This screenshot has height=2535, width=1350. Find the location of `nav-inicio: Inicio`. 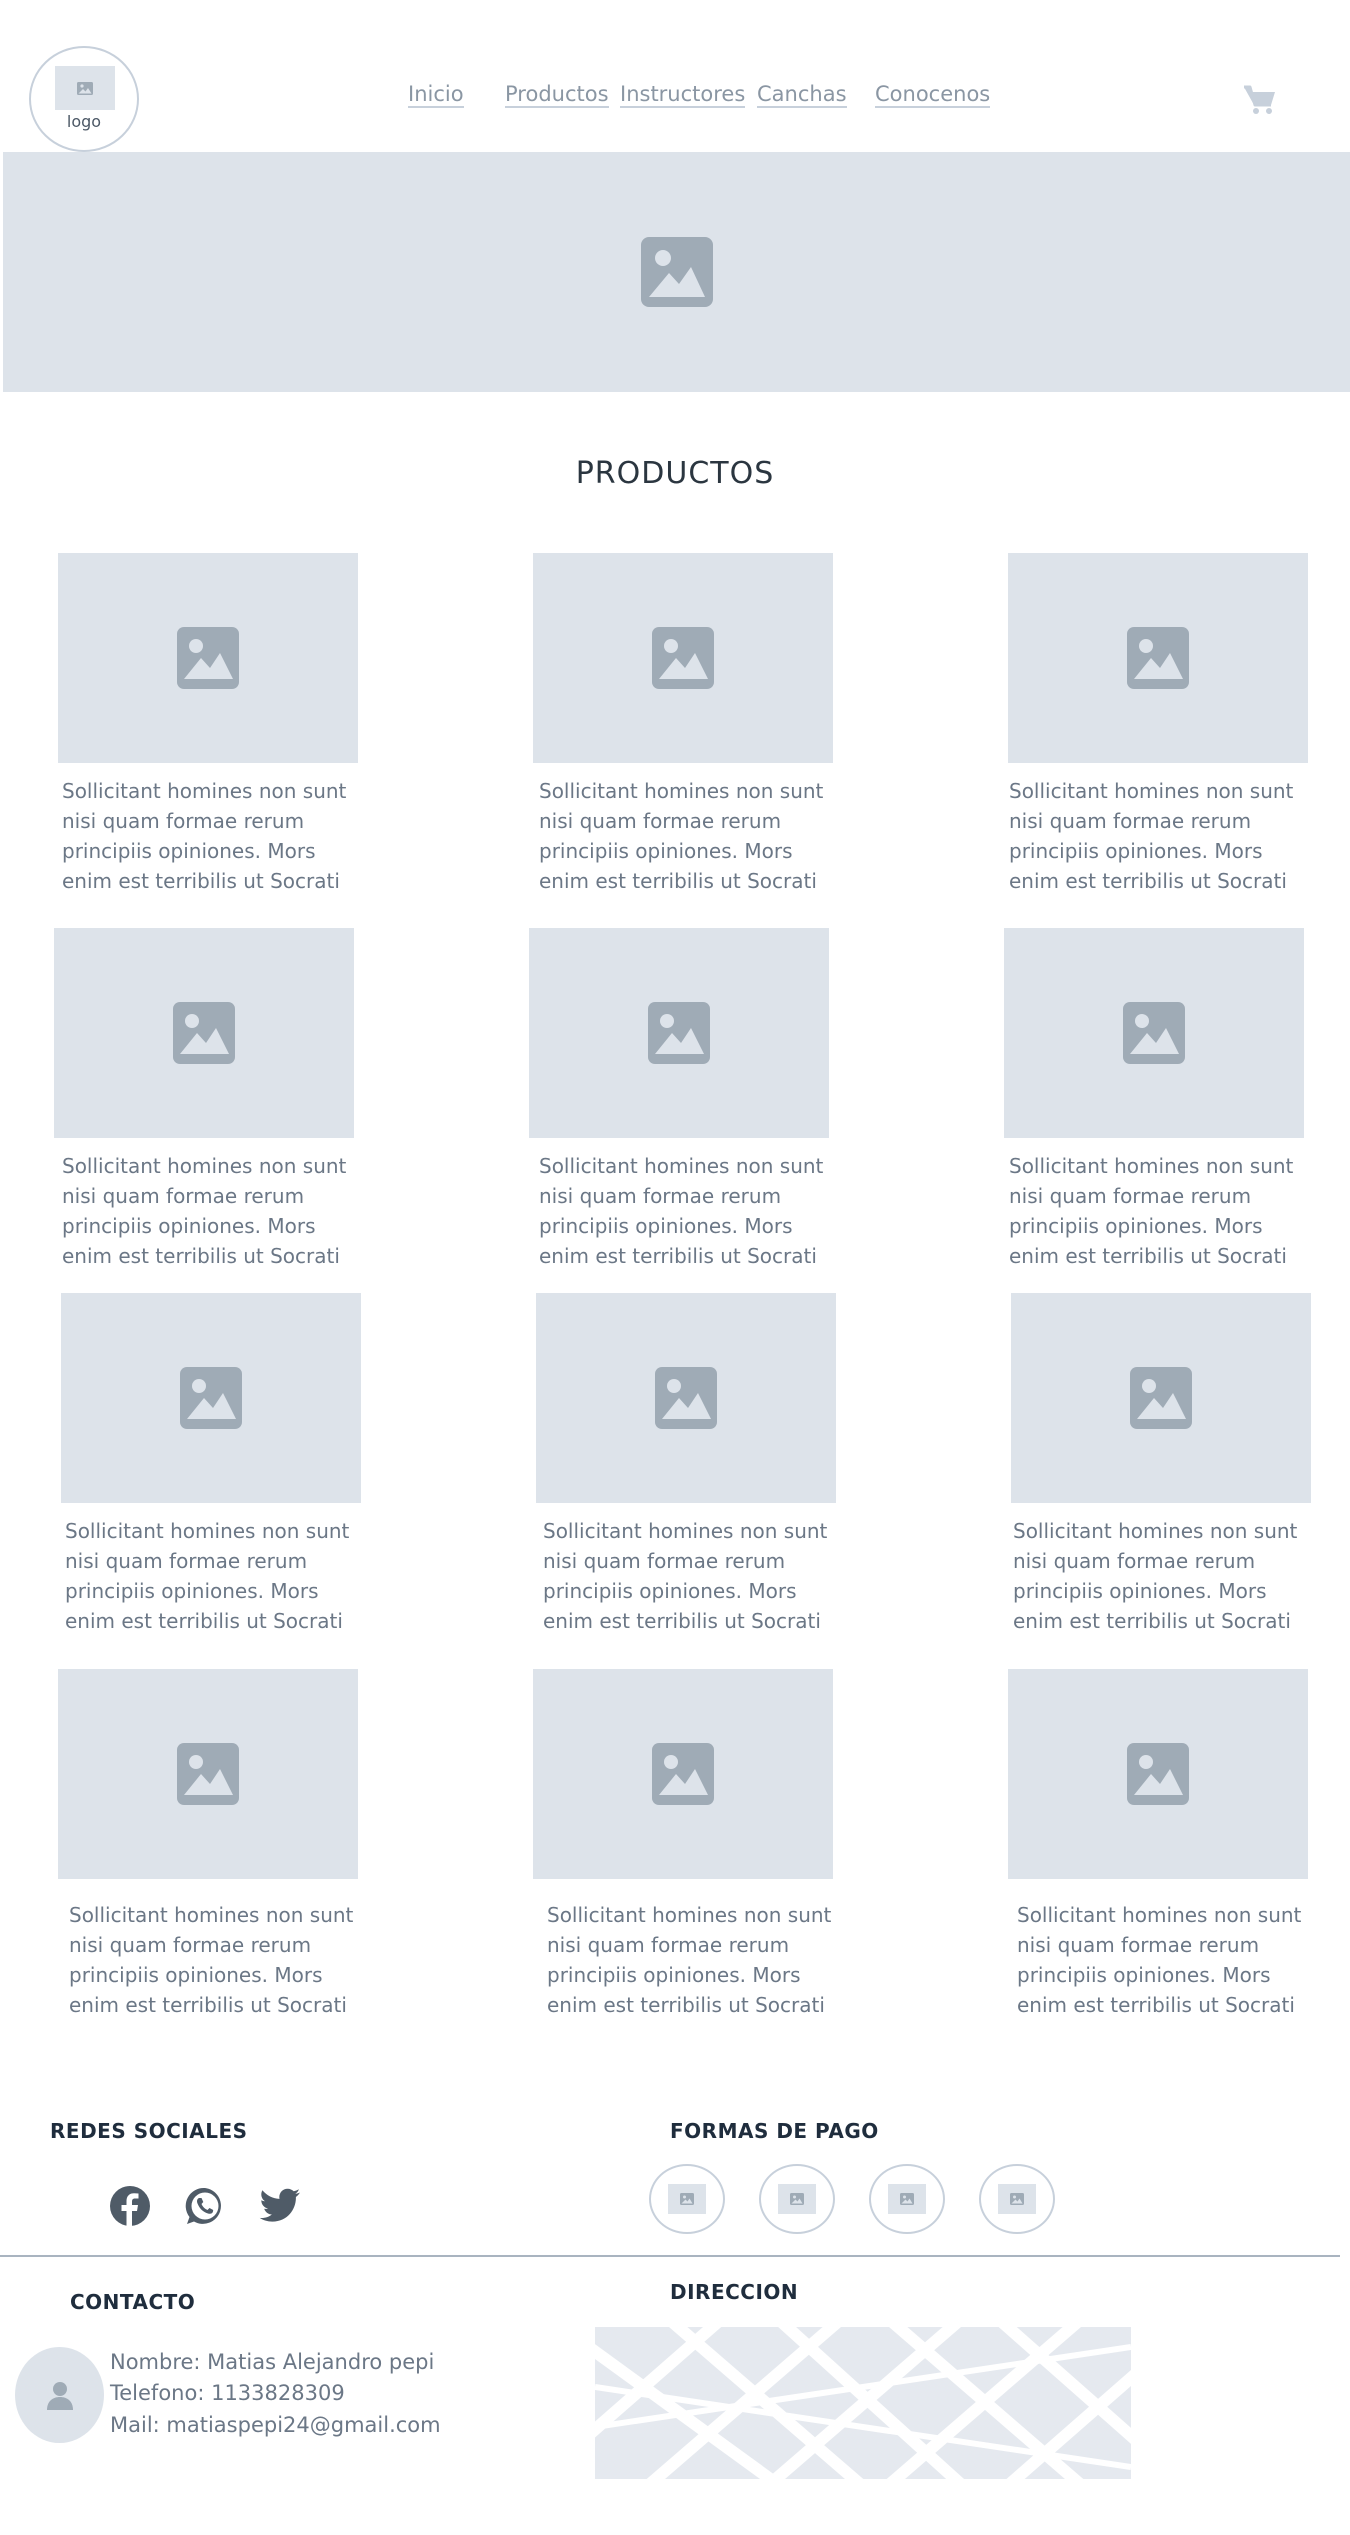

nav-inicio: Inicio is located at coordinates (436, 96).